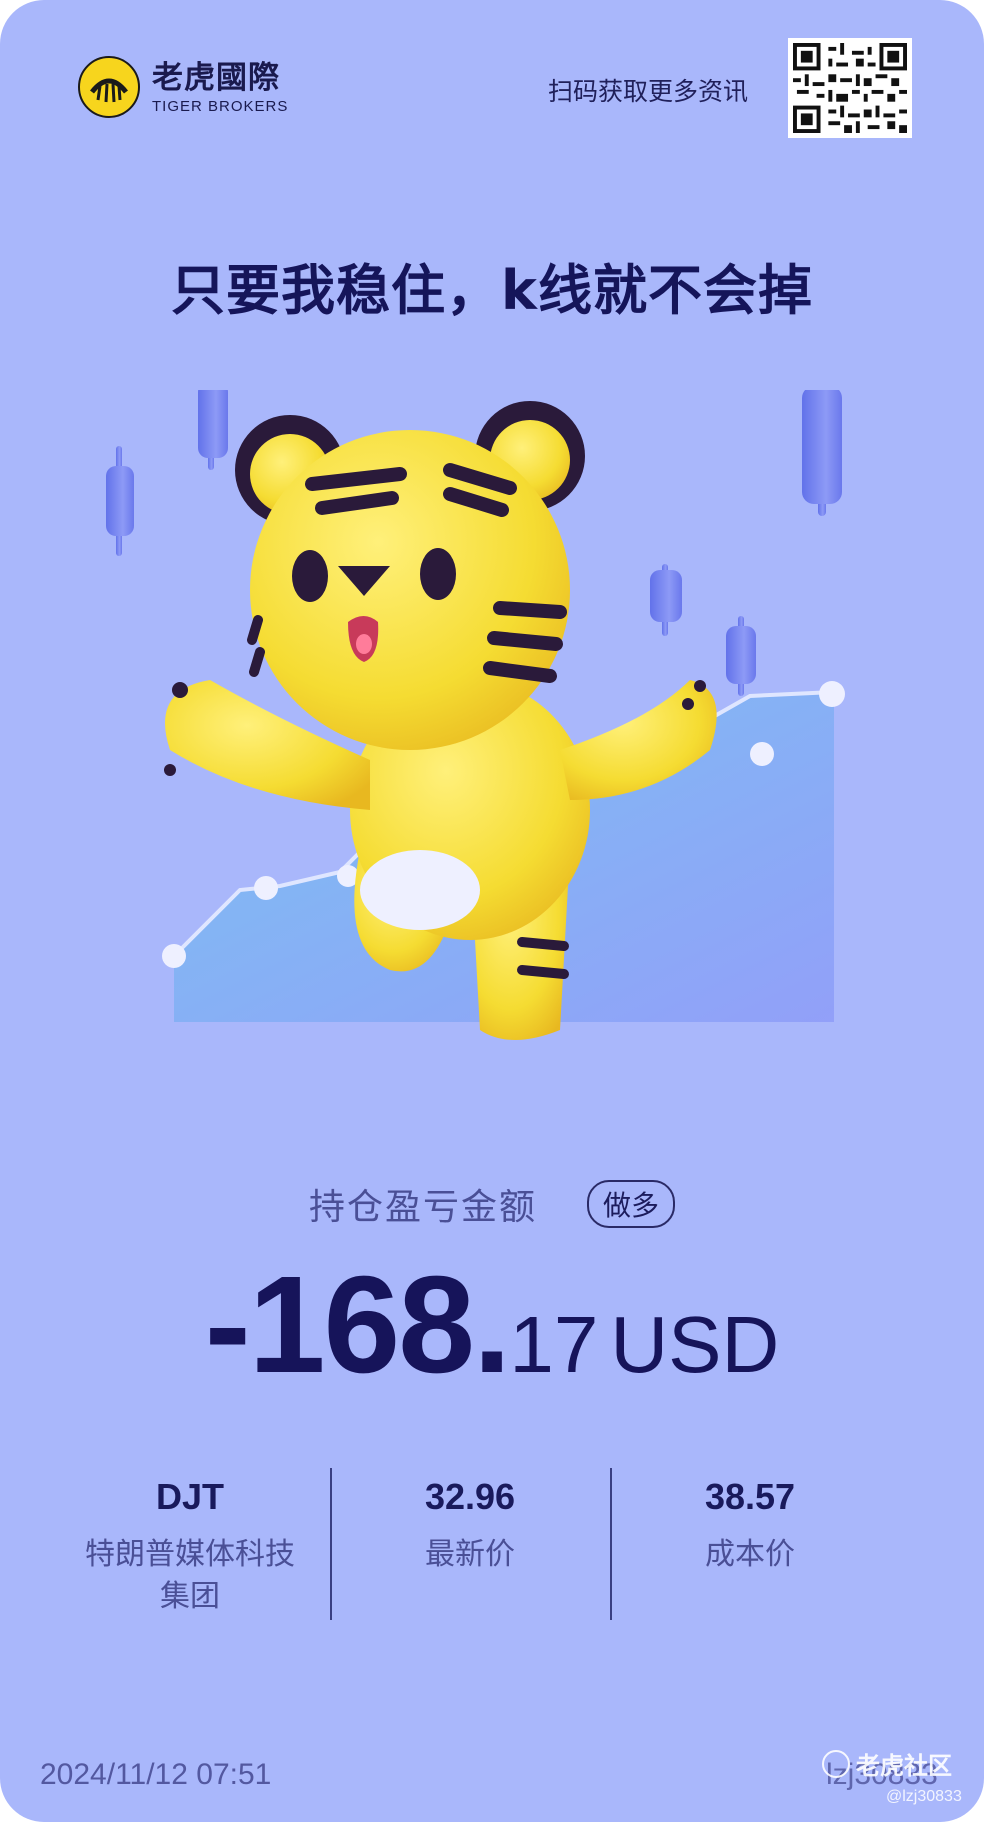  What do you see at coordinates (470, 1496) in the screenshot?
I see `latest-price-value: 32.96` at bounding box center [470, 1496].